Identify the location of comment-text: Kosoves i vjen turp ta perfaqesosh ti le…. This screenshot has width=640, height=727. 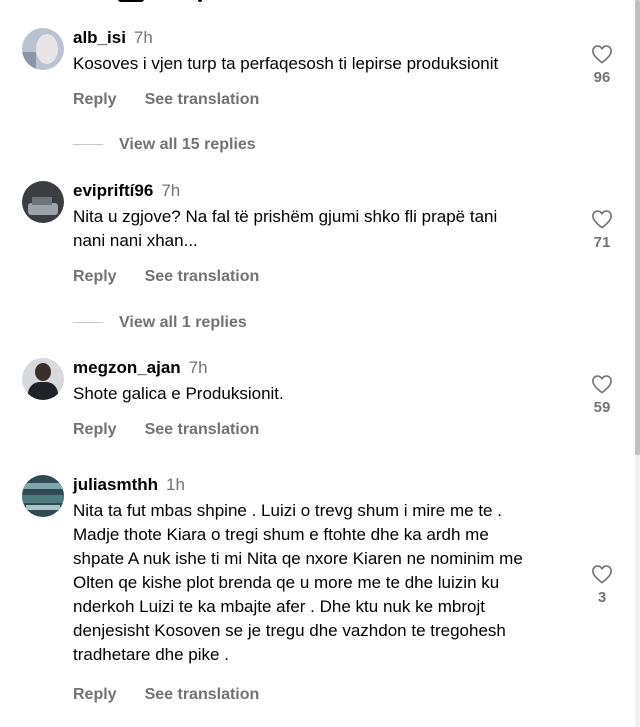
(286, 63).